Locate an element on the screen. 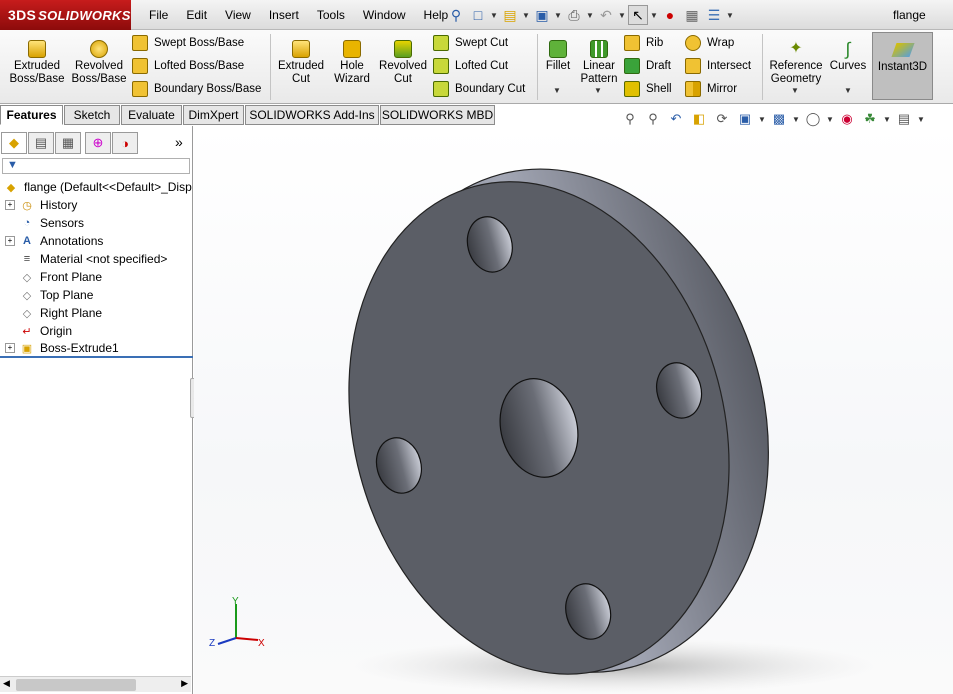 The width and height of the screenshot is (953, 694). apply-scene-icon: ☘ is located at coordinates (870, 119).